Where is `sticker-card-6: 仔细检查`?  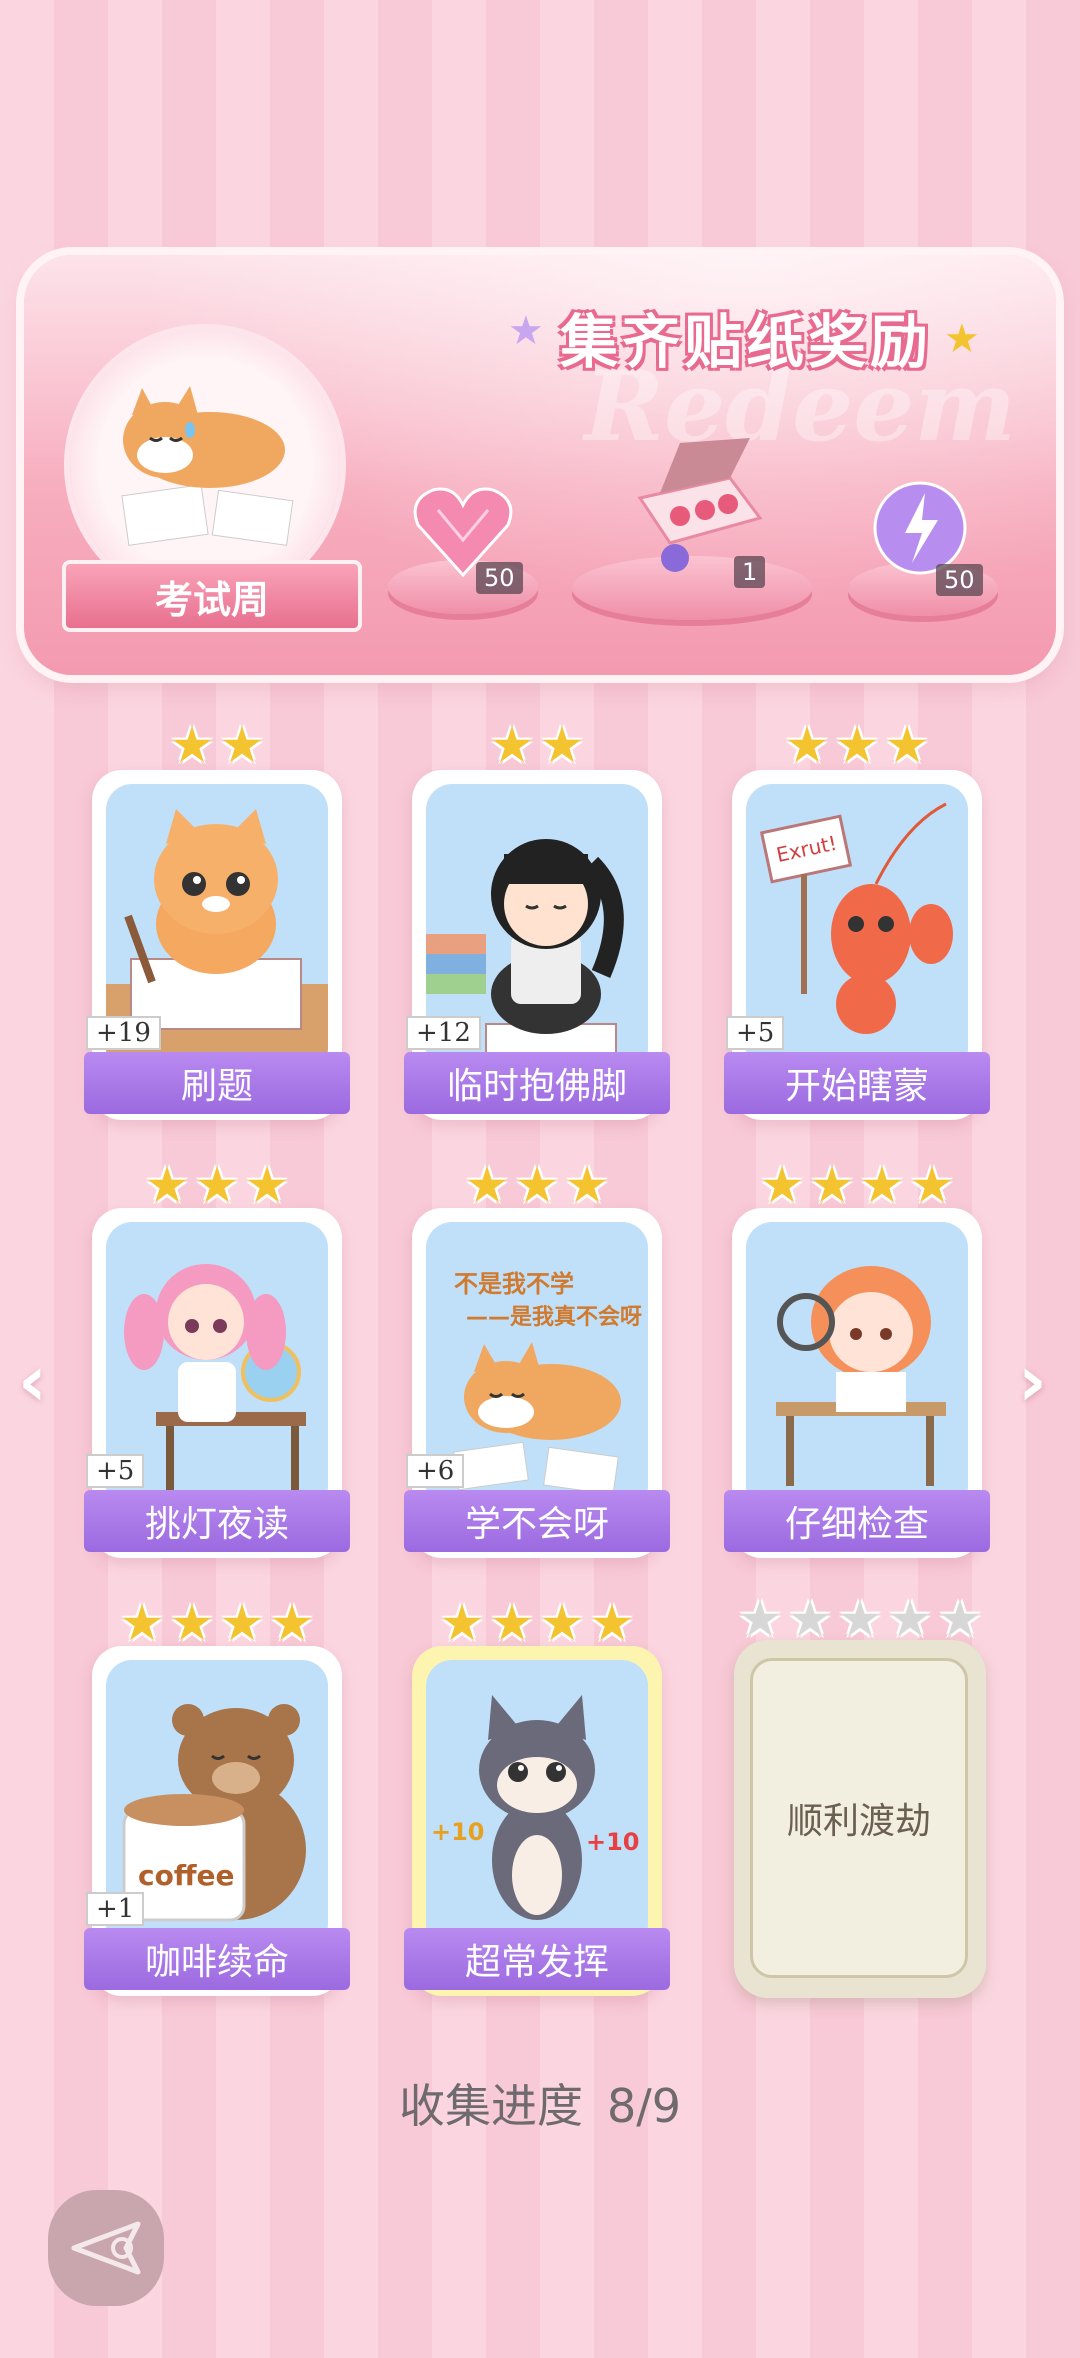
sticker-card-6: 仔细检查 is located at coordinates (857, 1383).